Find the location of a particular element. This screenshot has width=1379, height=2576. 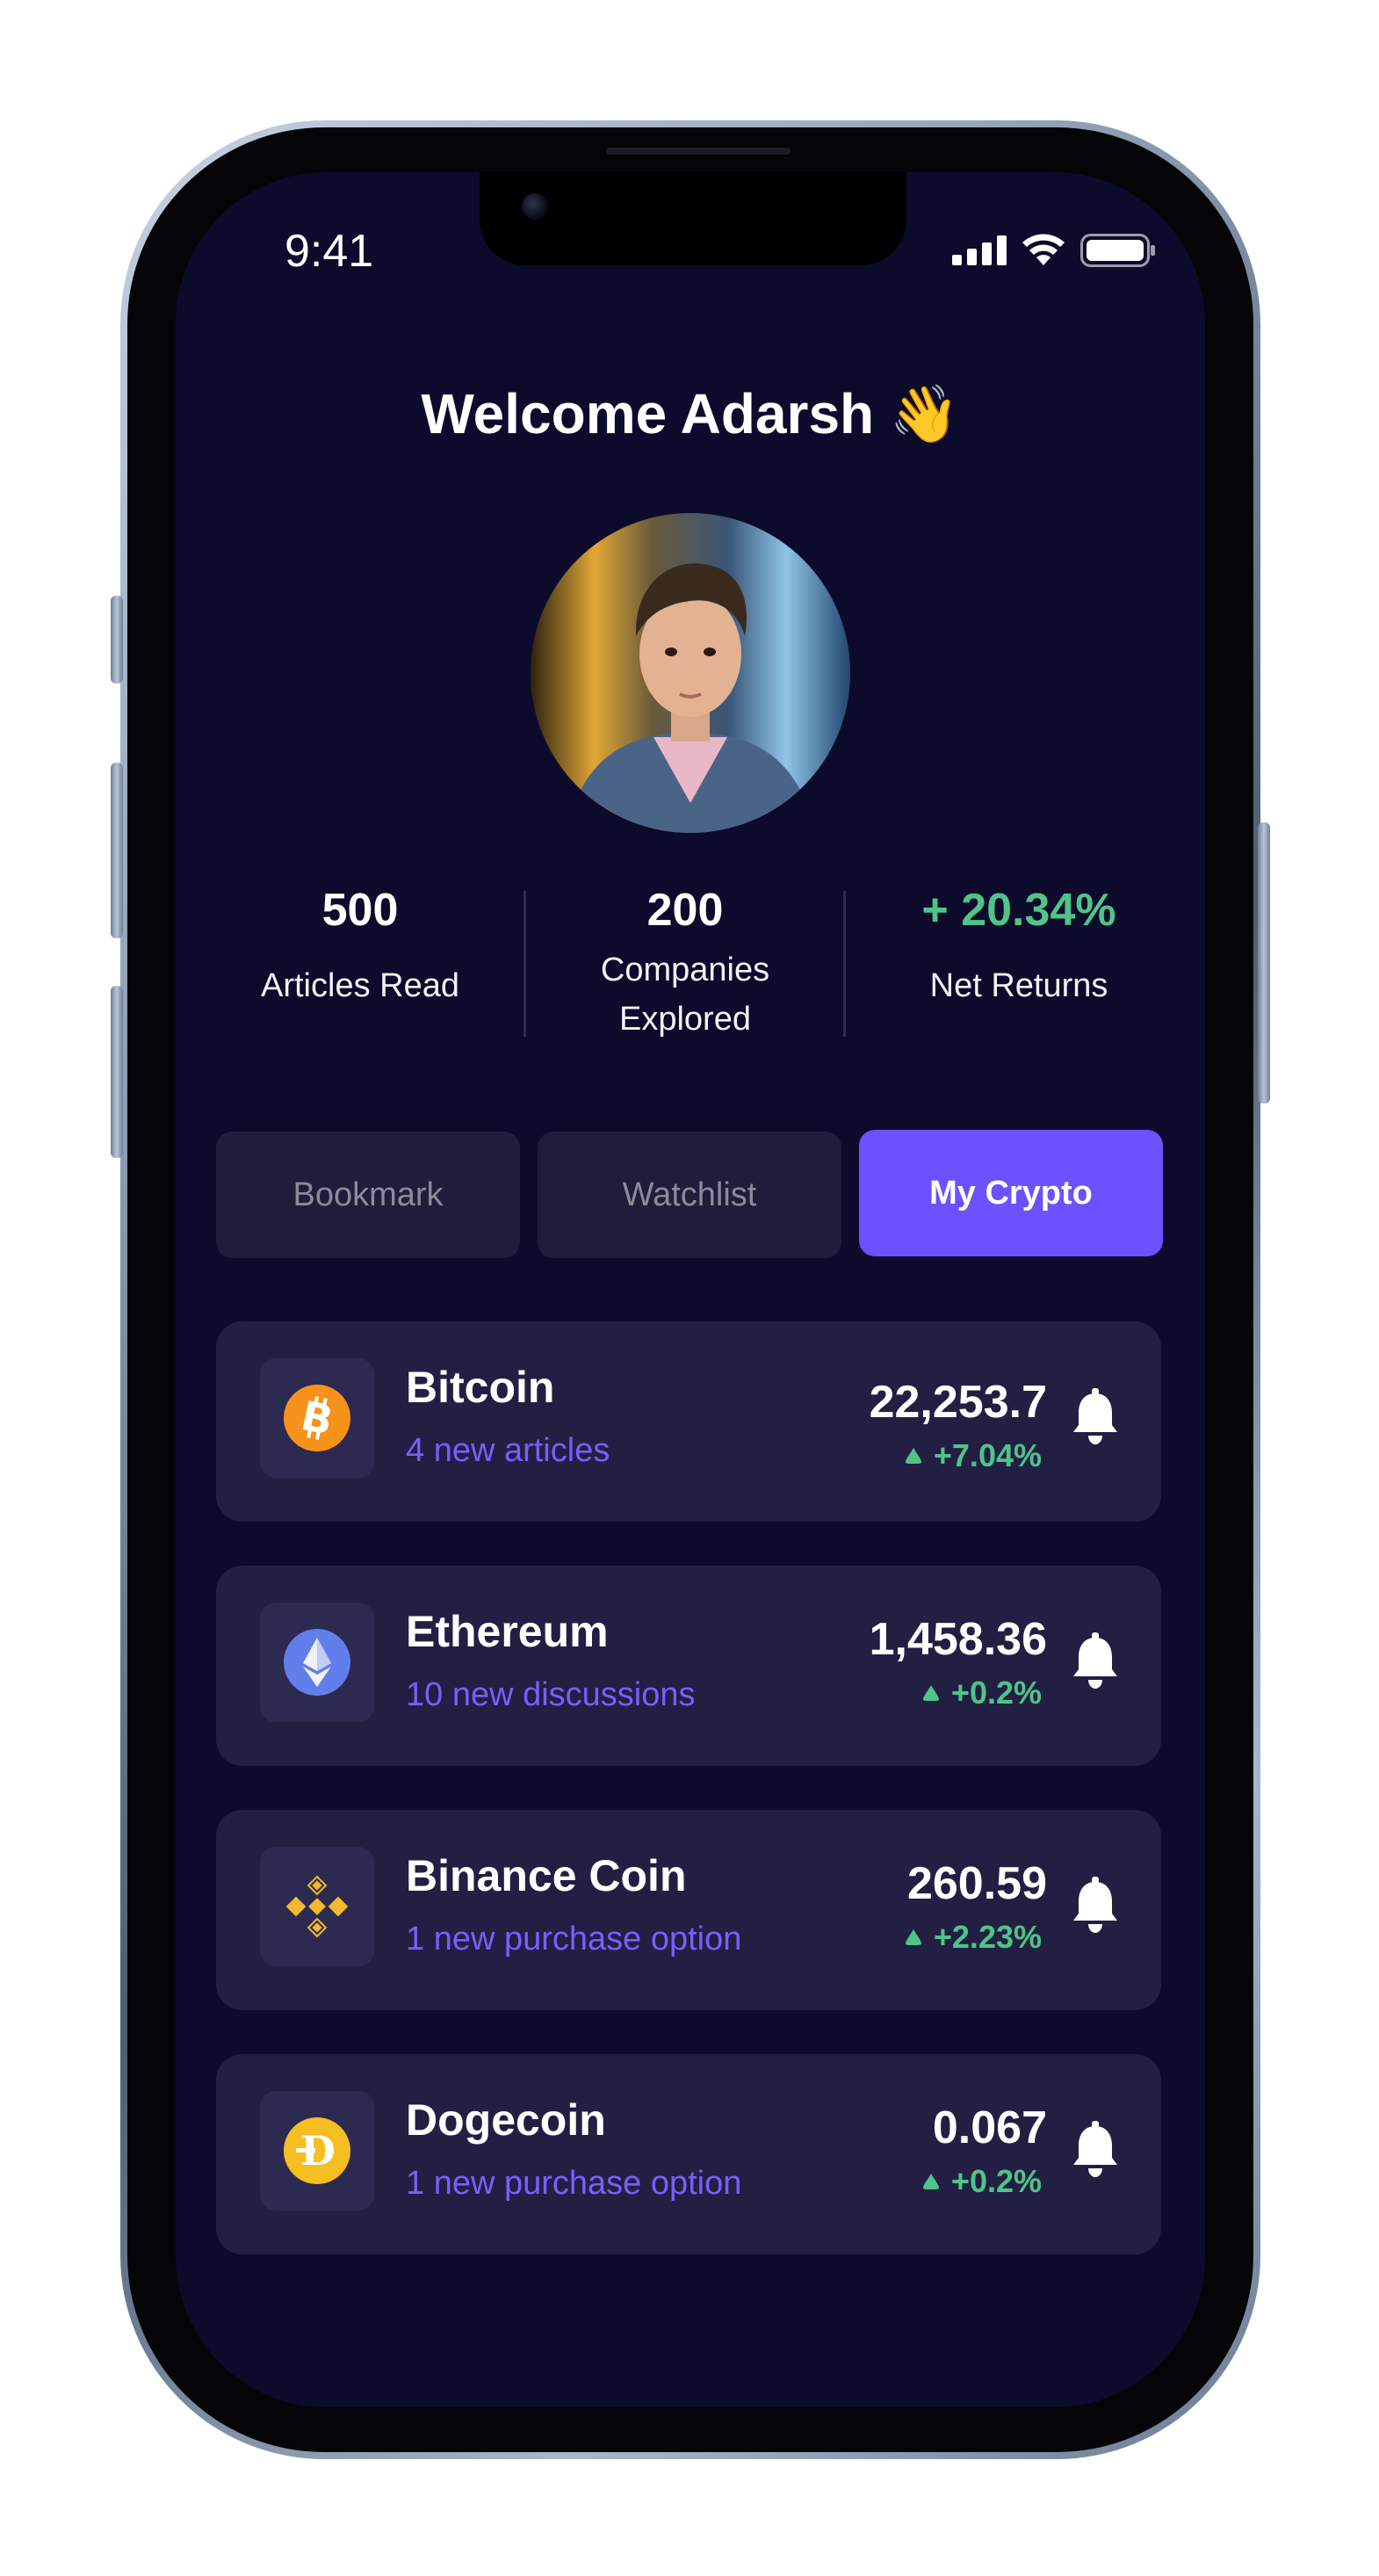

stat-value: + 20.34% is located at coordinates (1018, 910).